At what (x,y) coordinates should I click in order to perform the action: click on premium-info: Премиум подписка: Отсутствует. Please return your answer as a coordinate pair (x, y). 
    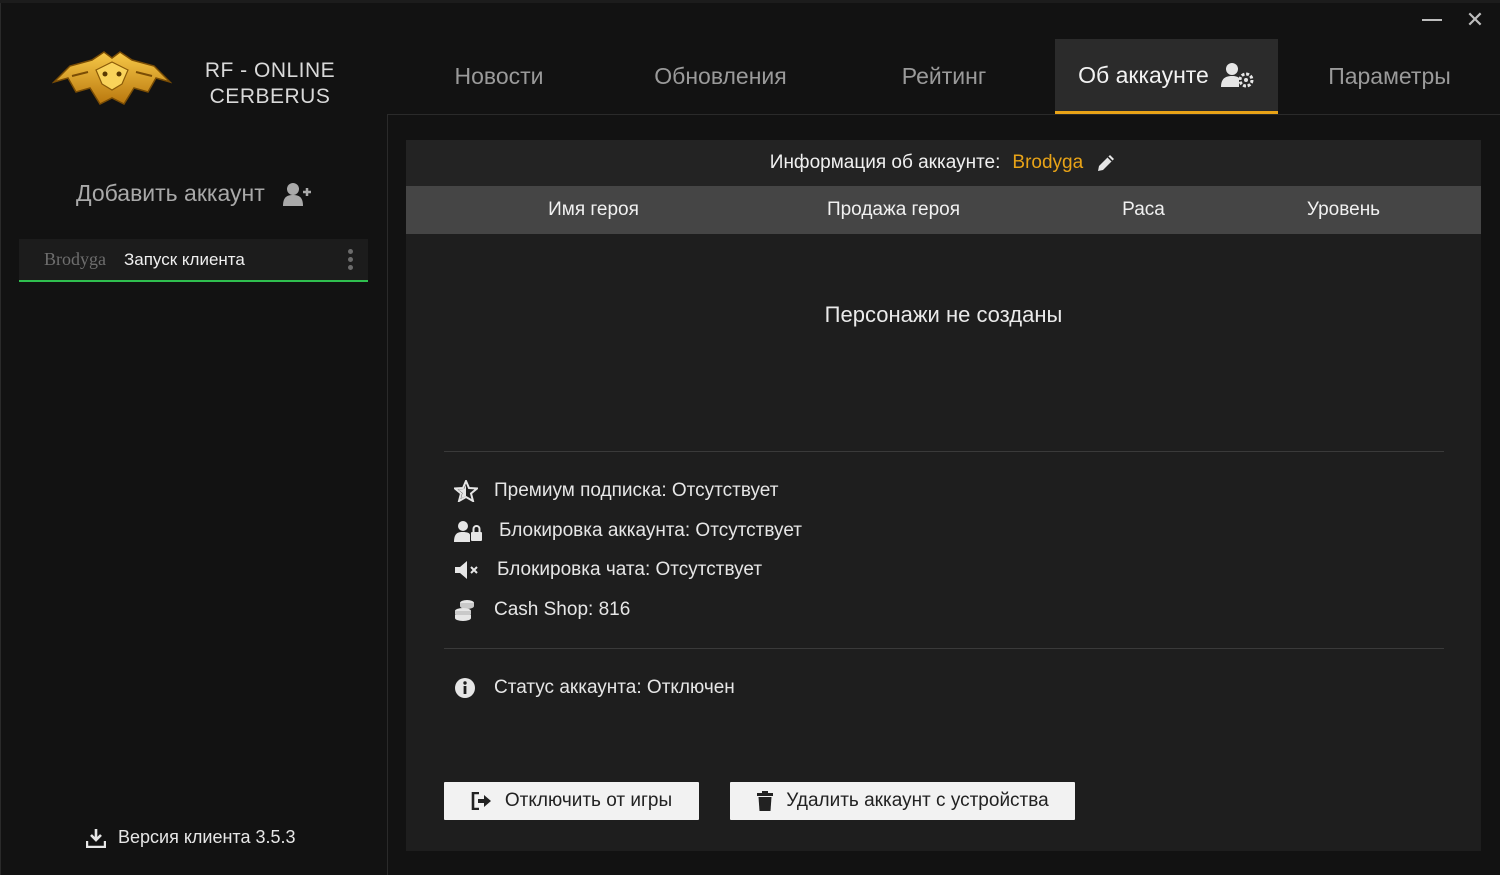
    Looking at the image, I should click on (616, 491).